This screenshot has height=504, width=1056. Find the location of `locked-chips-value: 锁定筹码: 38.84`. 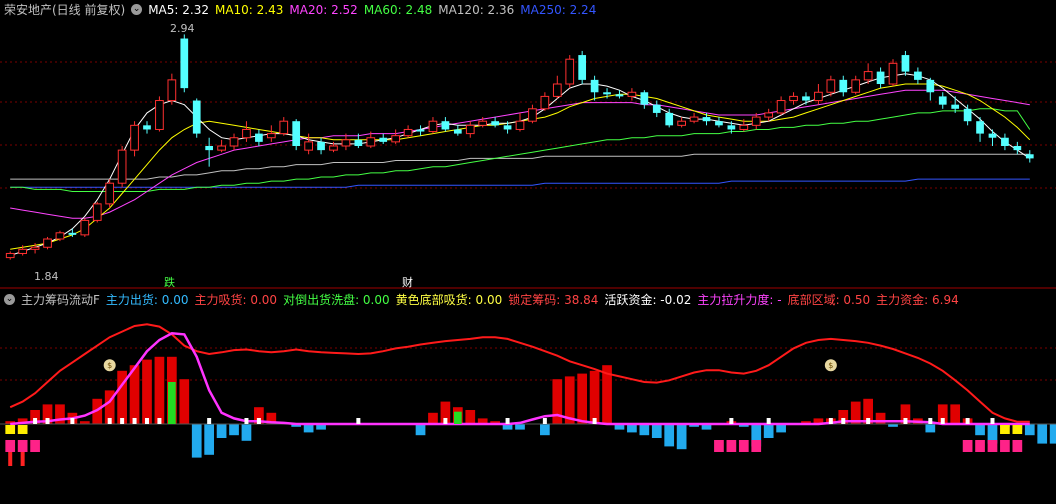

locked-chips-value: 锁定筹码: 38.84 is located at coordinates (553, 300).